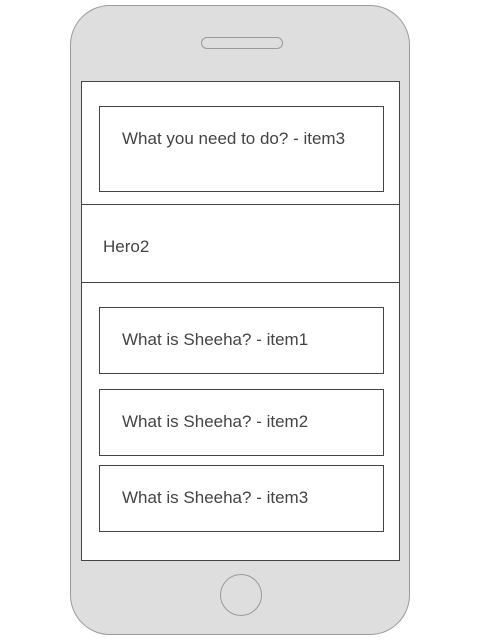 This screenshot has width=480, height=640. What do you see at coordinates (215, 421) in the screenshot?
I see `list-item-label: What is Sheeha? - item2` at bounding box center [215, 421].